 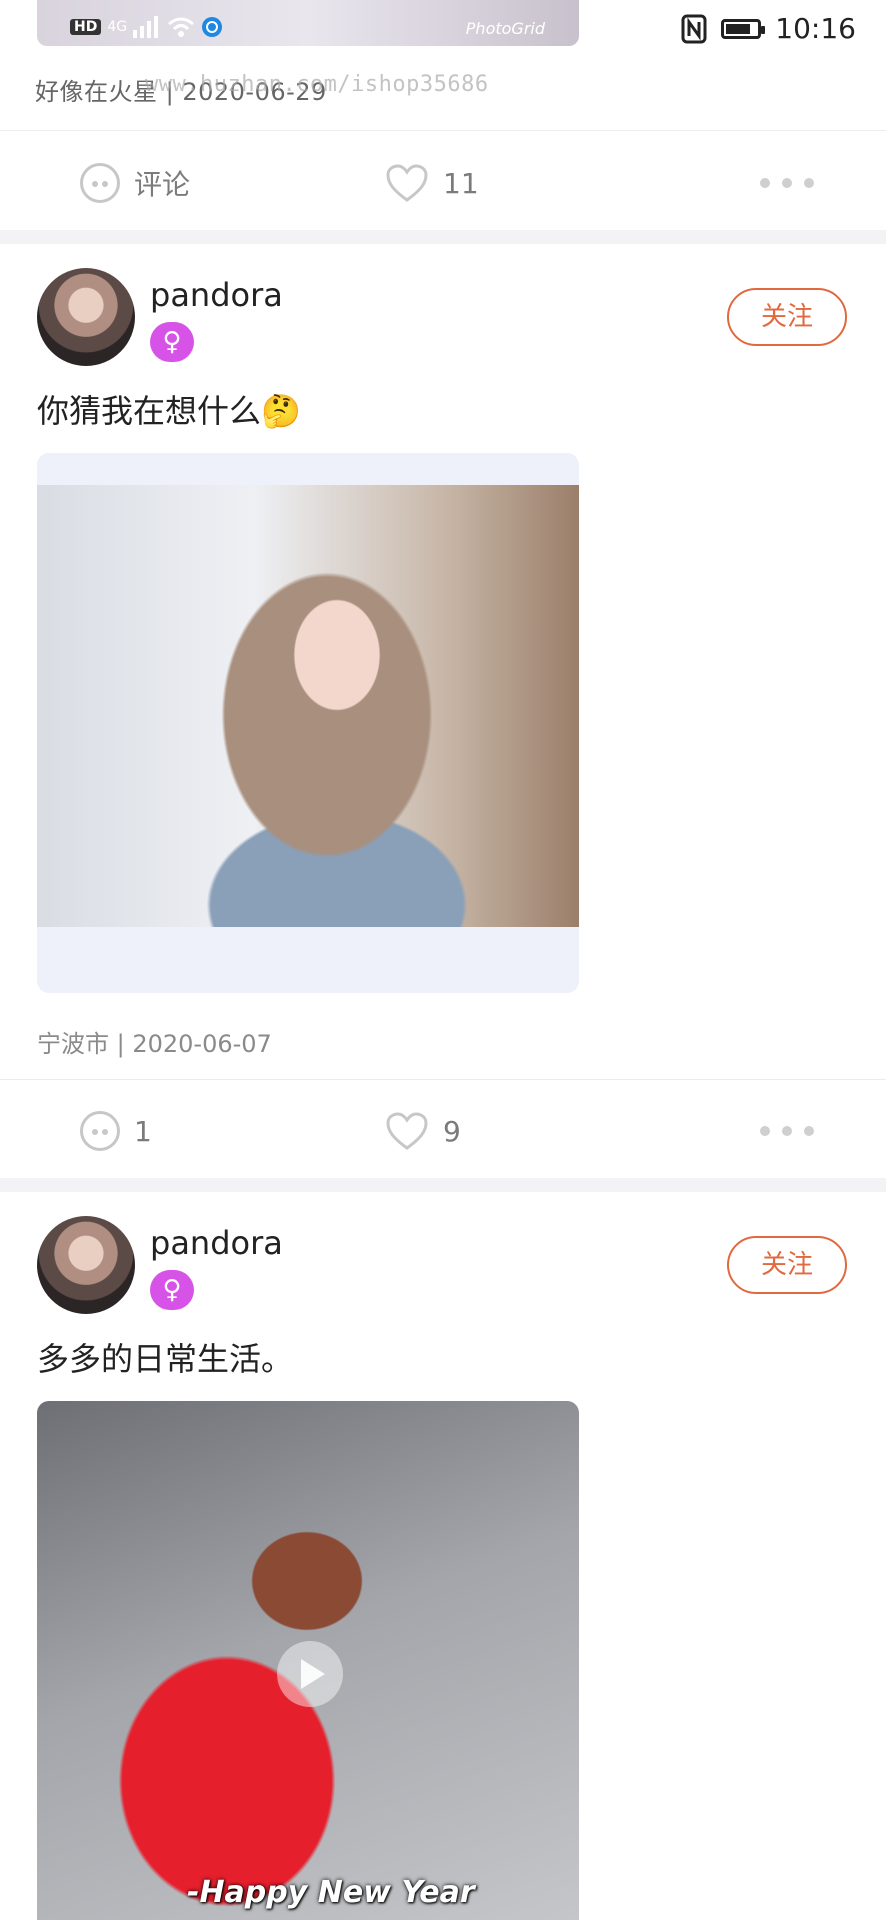 I want to click on like-button: 9, so click(x=423, y=1131).